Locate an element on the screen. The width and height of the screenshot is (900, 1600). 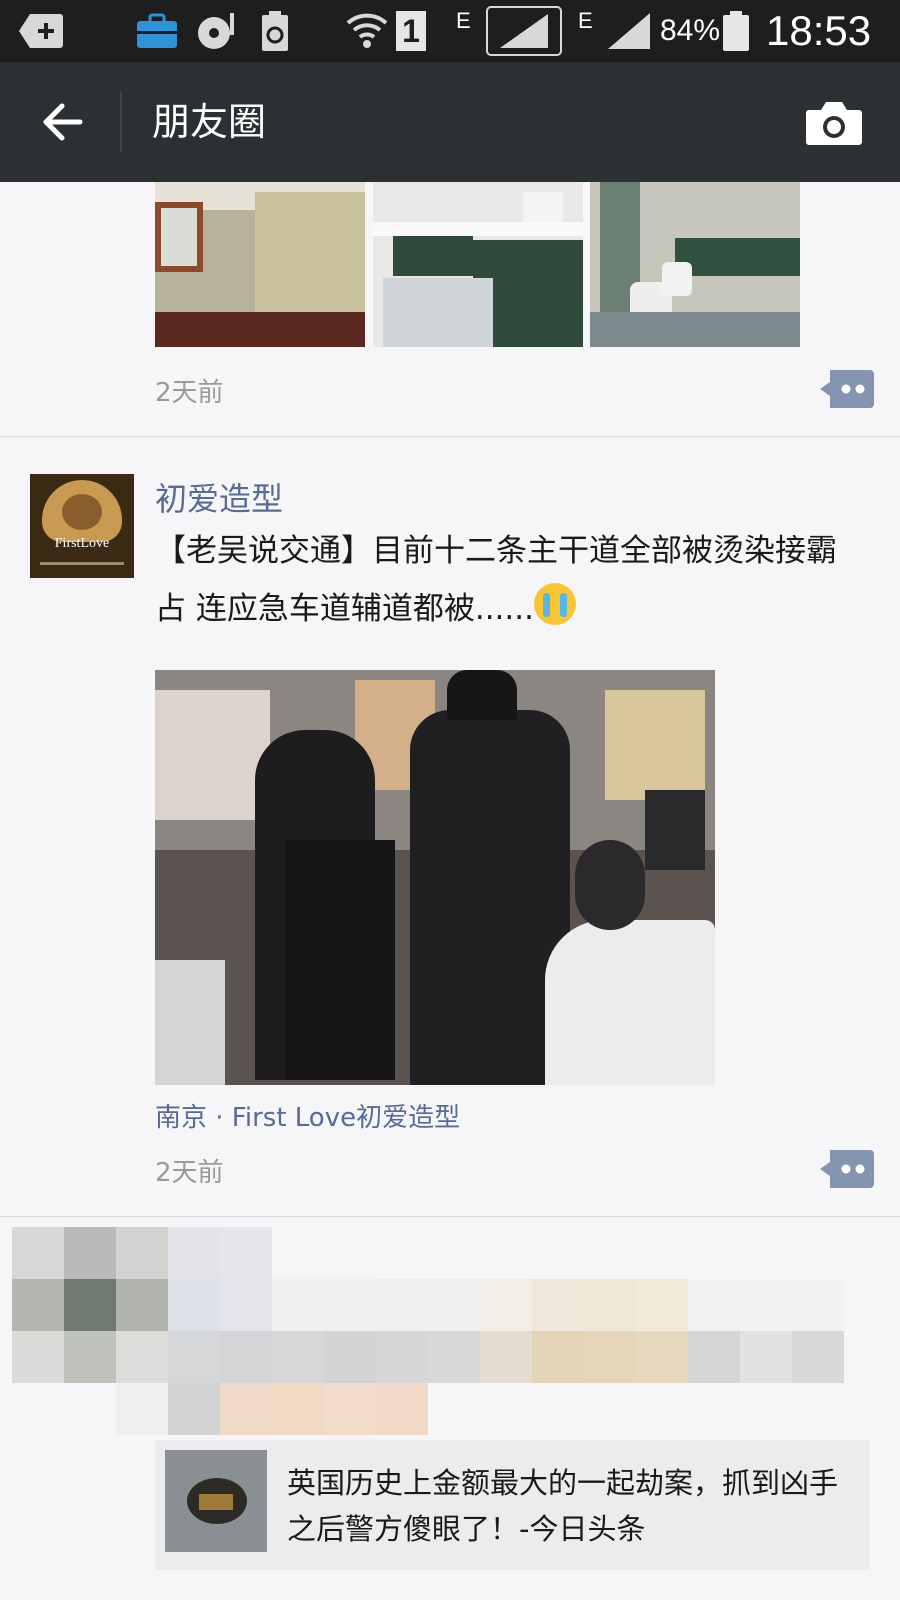
network-type-2: E is located at coordinates (585, 20).